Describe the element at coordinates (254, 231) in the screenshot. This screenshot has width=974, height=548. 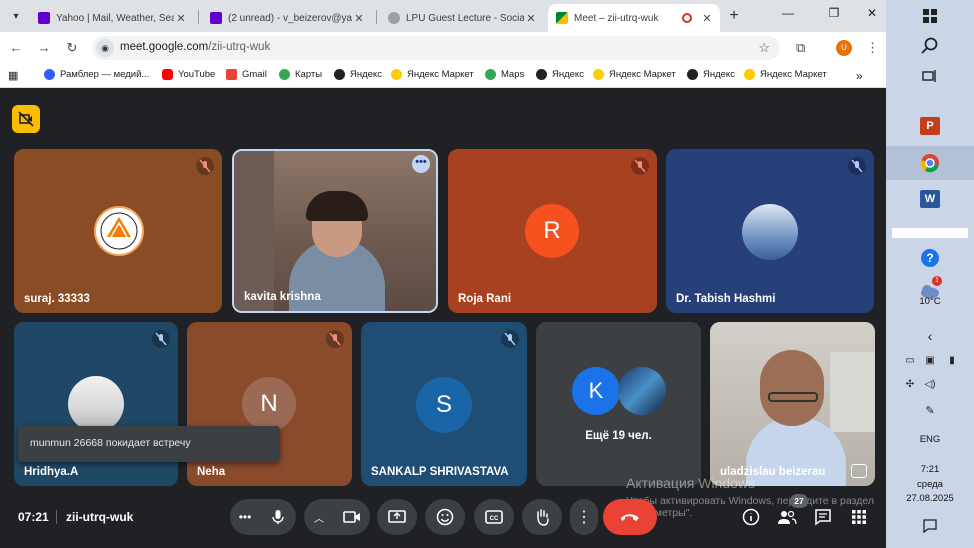
I see `video-background-wall` at that location.